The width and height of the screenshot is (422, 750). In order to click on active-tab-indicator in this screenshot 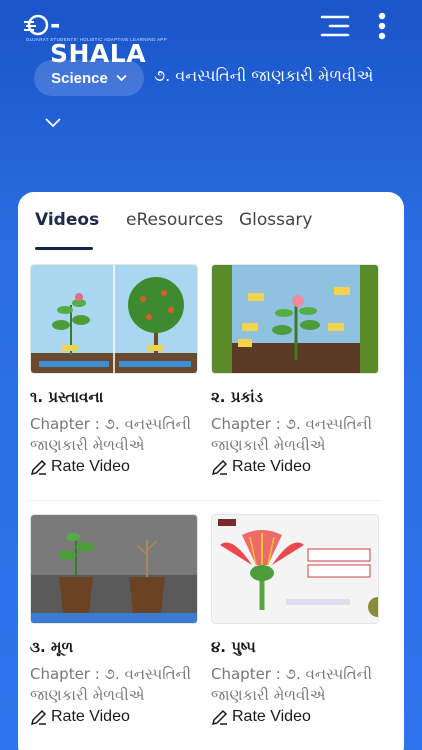, I will do `click(64, 248)`.